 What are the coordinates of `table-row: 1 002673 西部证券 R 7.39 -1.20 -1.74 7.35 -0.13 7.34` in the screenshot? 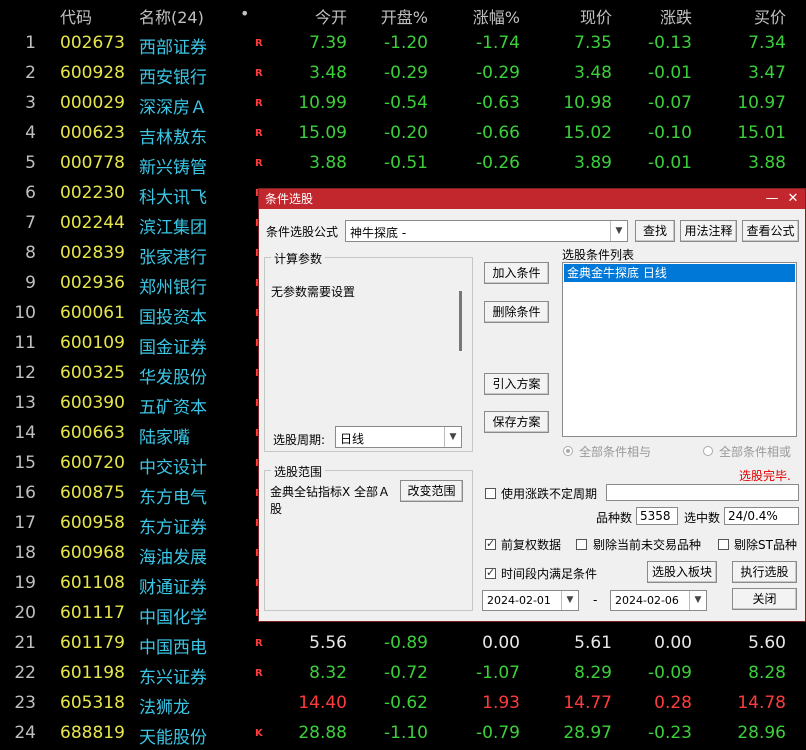 It's located at (403, 43).